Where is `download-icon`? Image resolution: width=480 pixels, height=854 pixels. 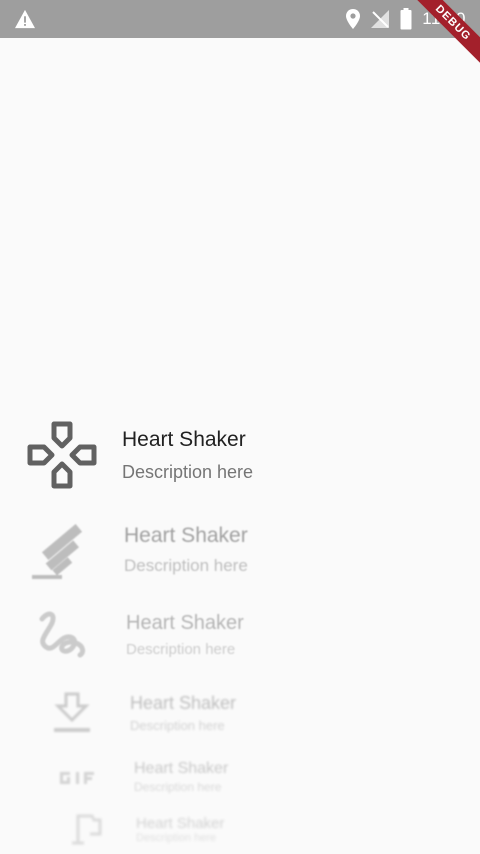 download-icon is located at coordinates (72, 713).